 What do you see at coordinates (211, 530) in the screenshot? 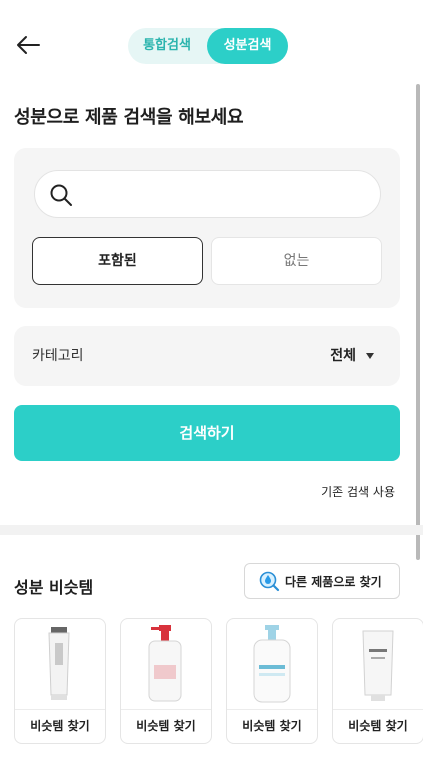
I see `section-divider` at bounding box center [211, 530].